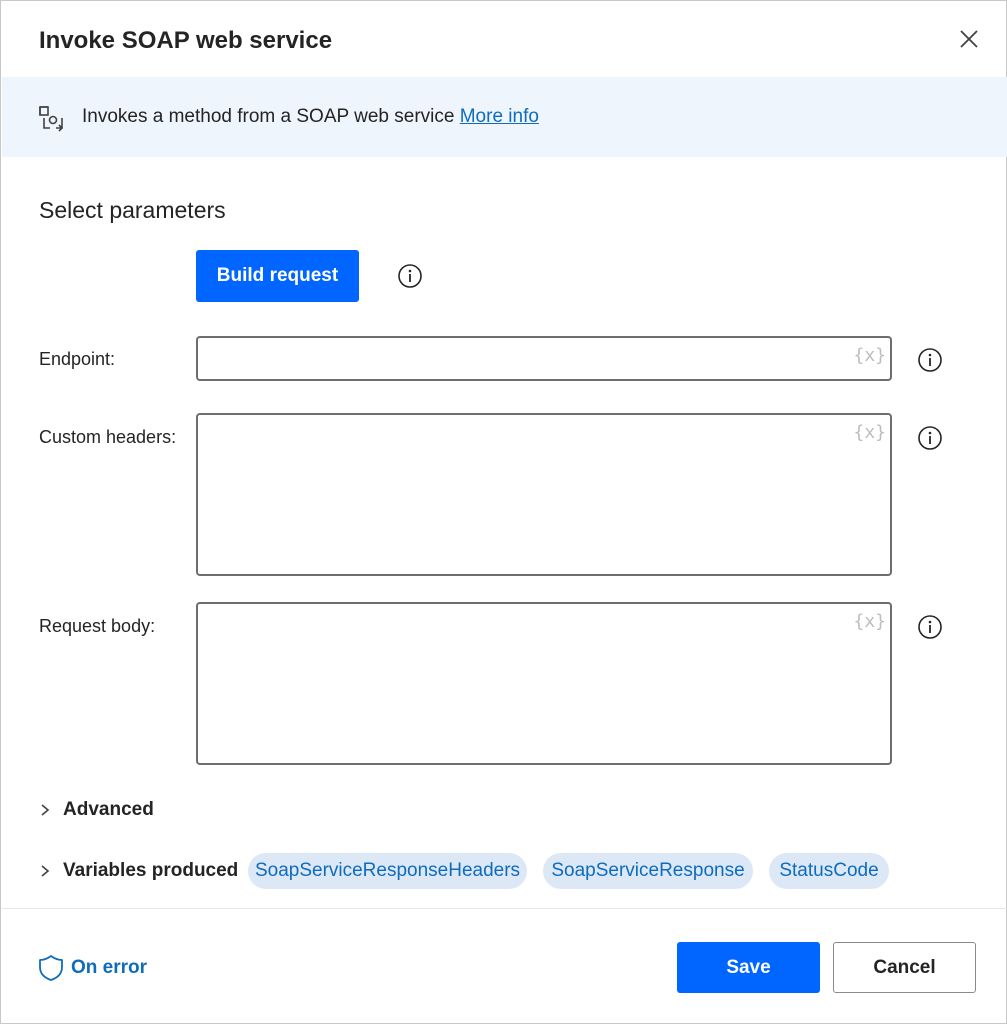 The width and height of the screenshot is (1007, 1024). Describe the element at coordinates (930, 627) in the screenshot. I see `request-body-info-icon` at that location.